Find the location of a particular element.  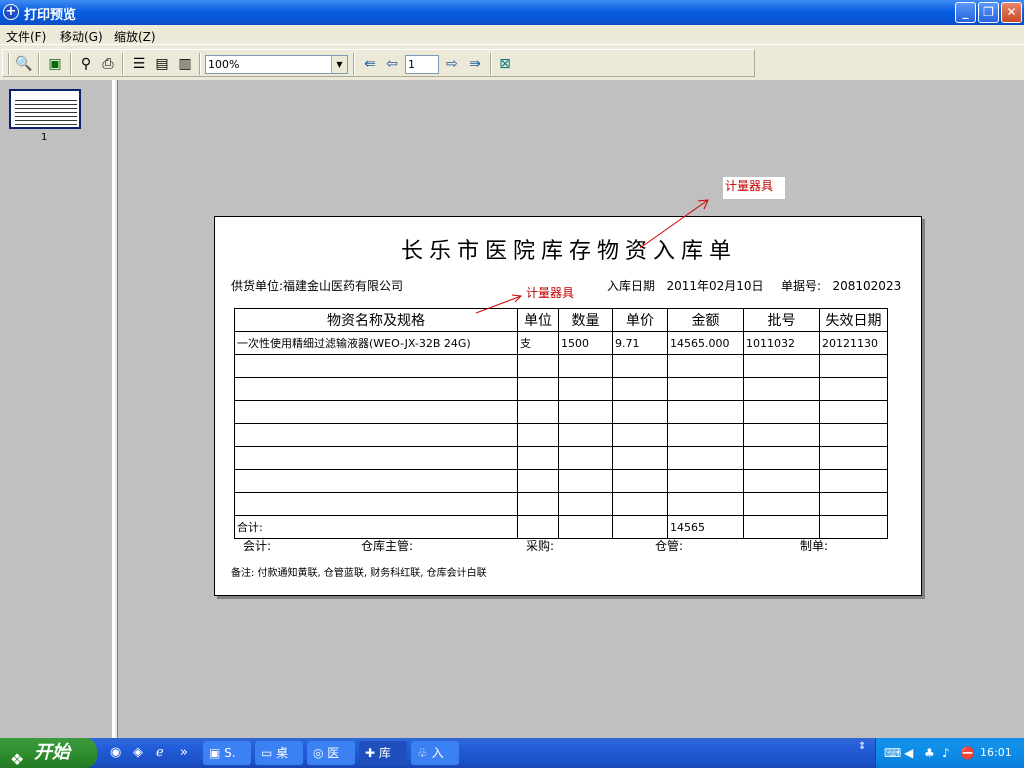

prev-page-icon: ⇦ is located at coordinates (392, 64).